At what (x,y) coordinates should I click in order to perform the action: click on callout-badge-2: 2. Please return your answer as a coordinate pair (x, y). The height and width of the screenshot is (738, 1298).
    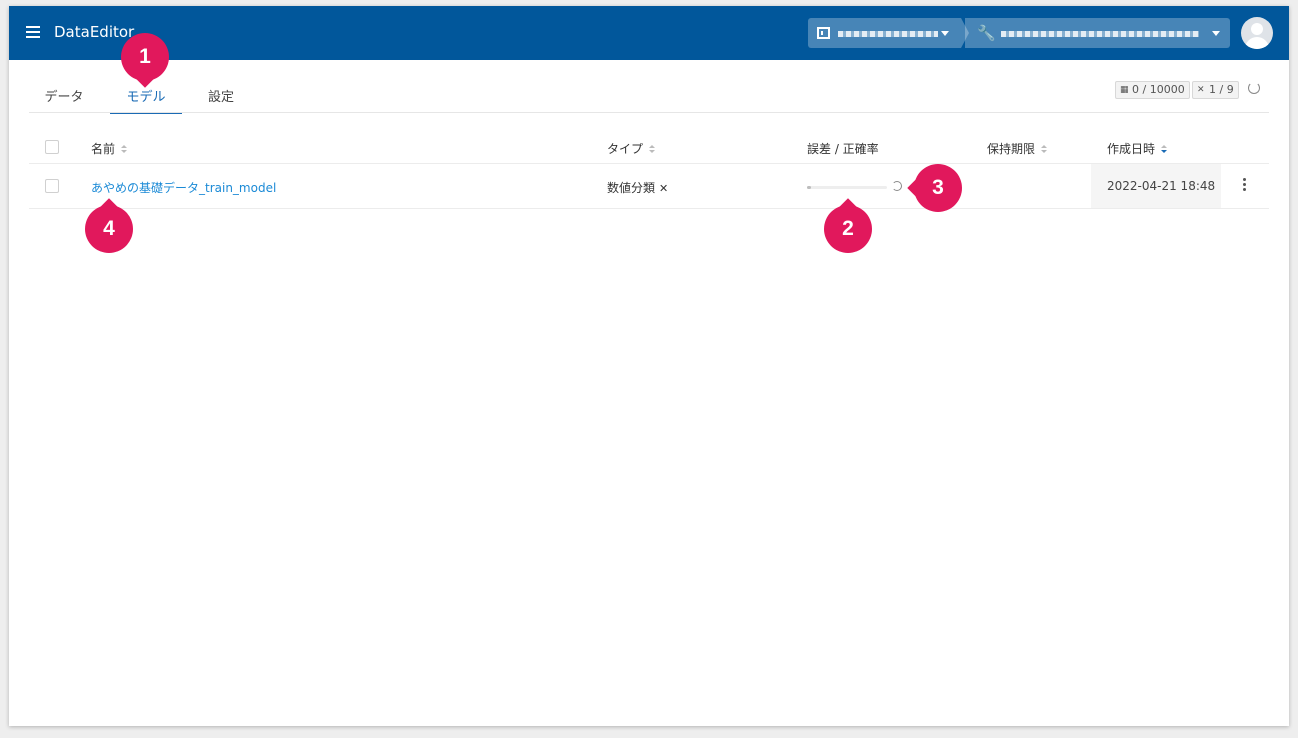
    Looking at the image, I should click on (848, 229).